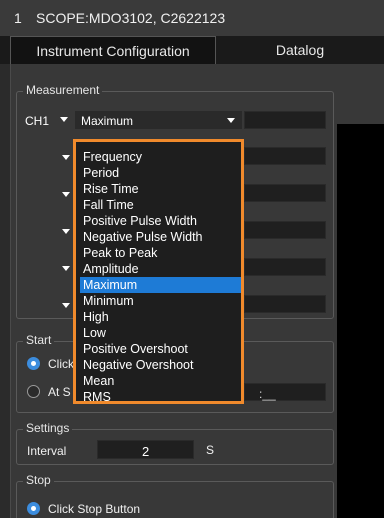  Describe the element at coordinates (18, 18) in the screenshot. I see `window-index: 1` at that location.